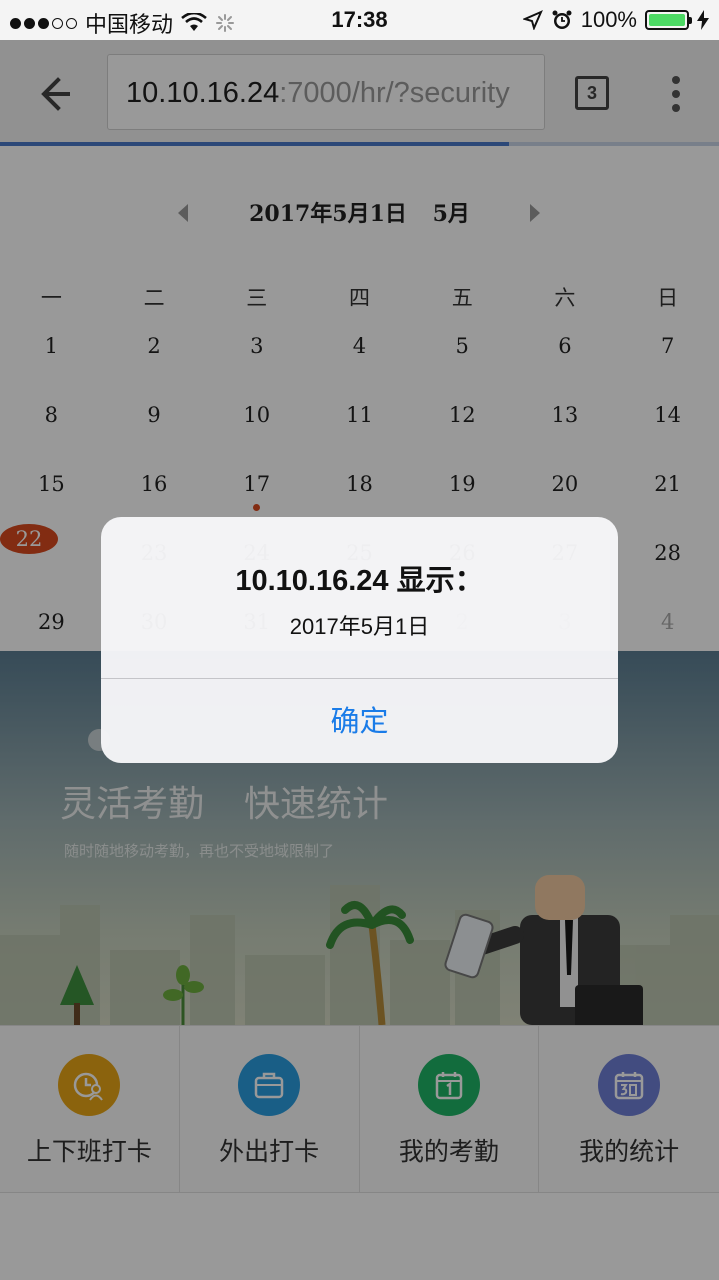  What do you see at coordinates (359, 626) in the screenshot?
I see `alert-message: 2017年5月1日` at bounding box center [359, 626].